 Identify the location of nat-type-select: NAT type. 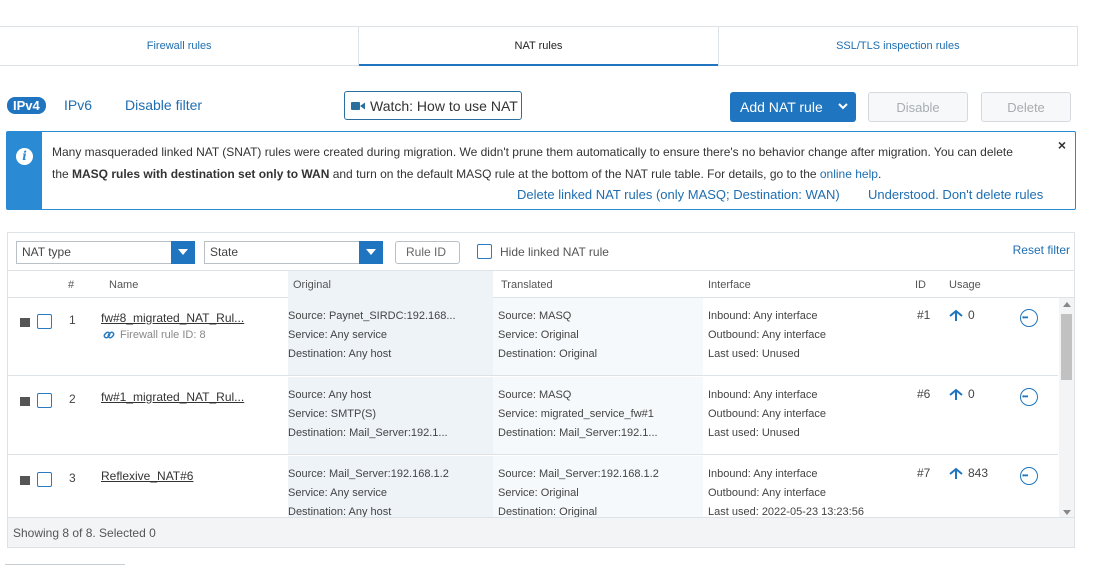
(105, 252).